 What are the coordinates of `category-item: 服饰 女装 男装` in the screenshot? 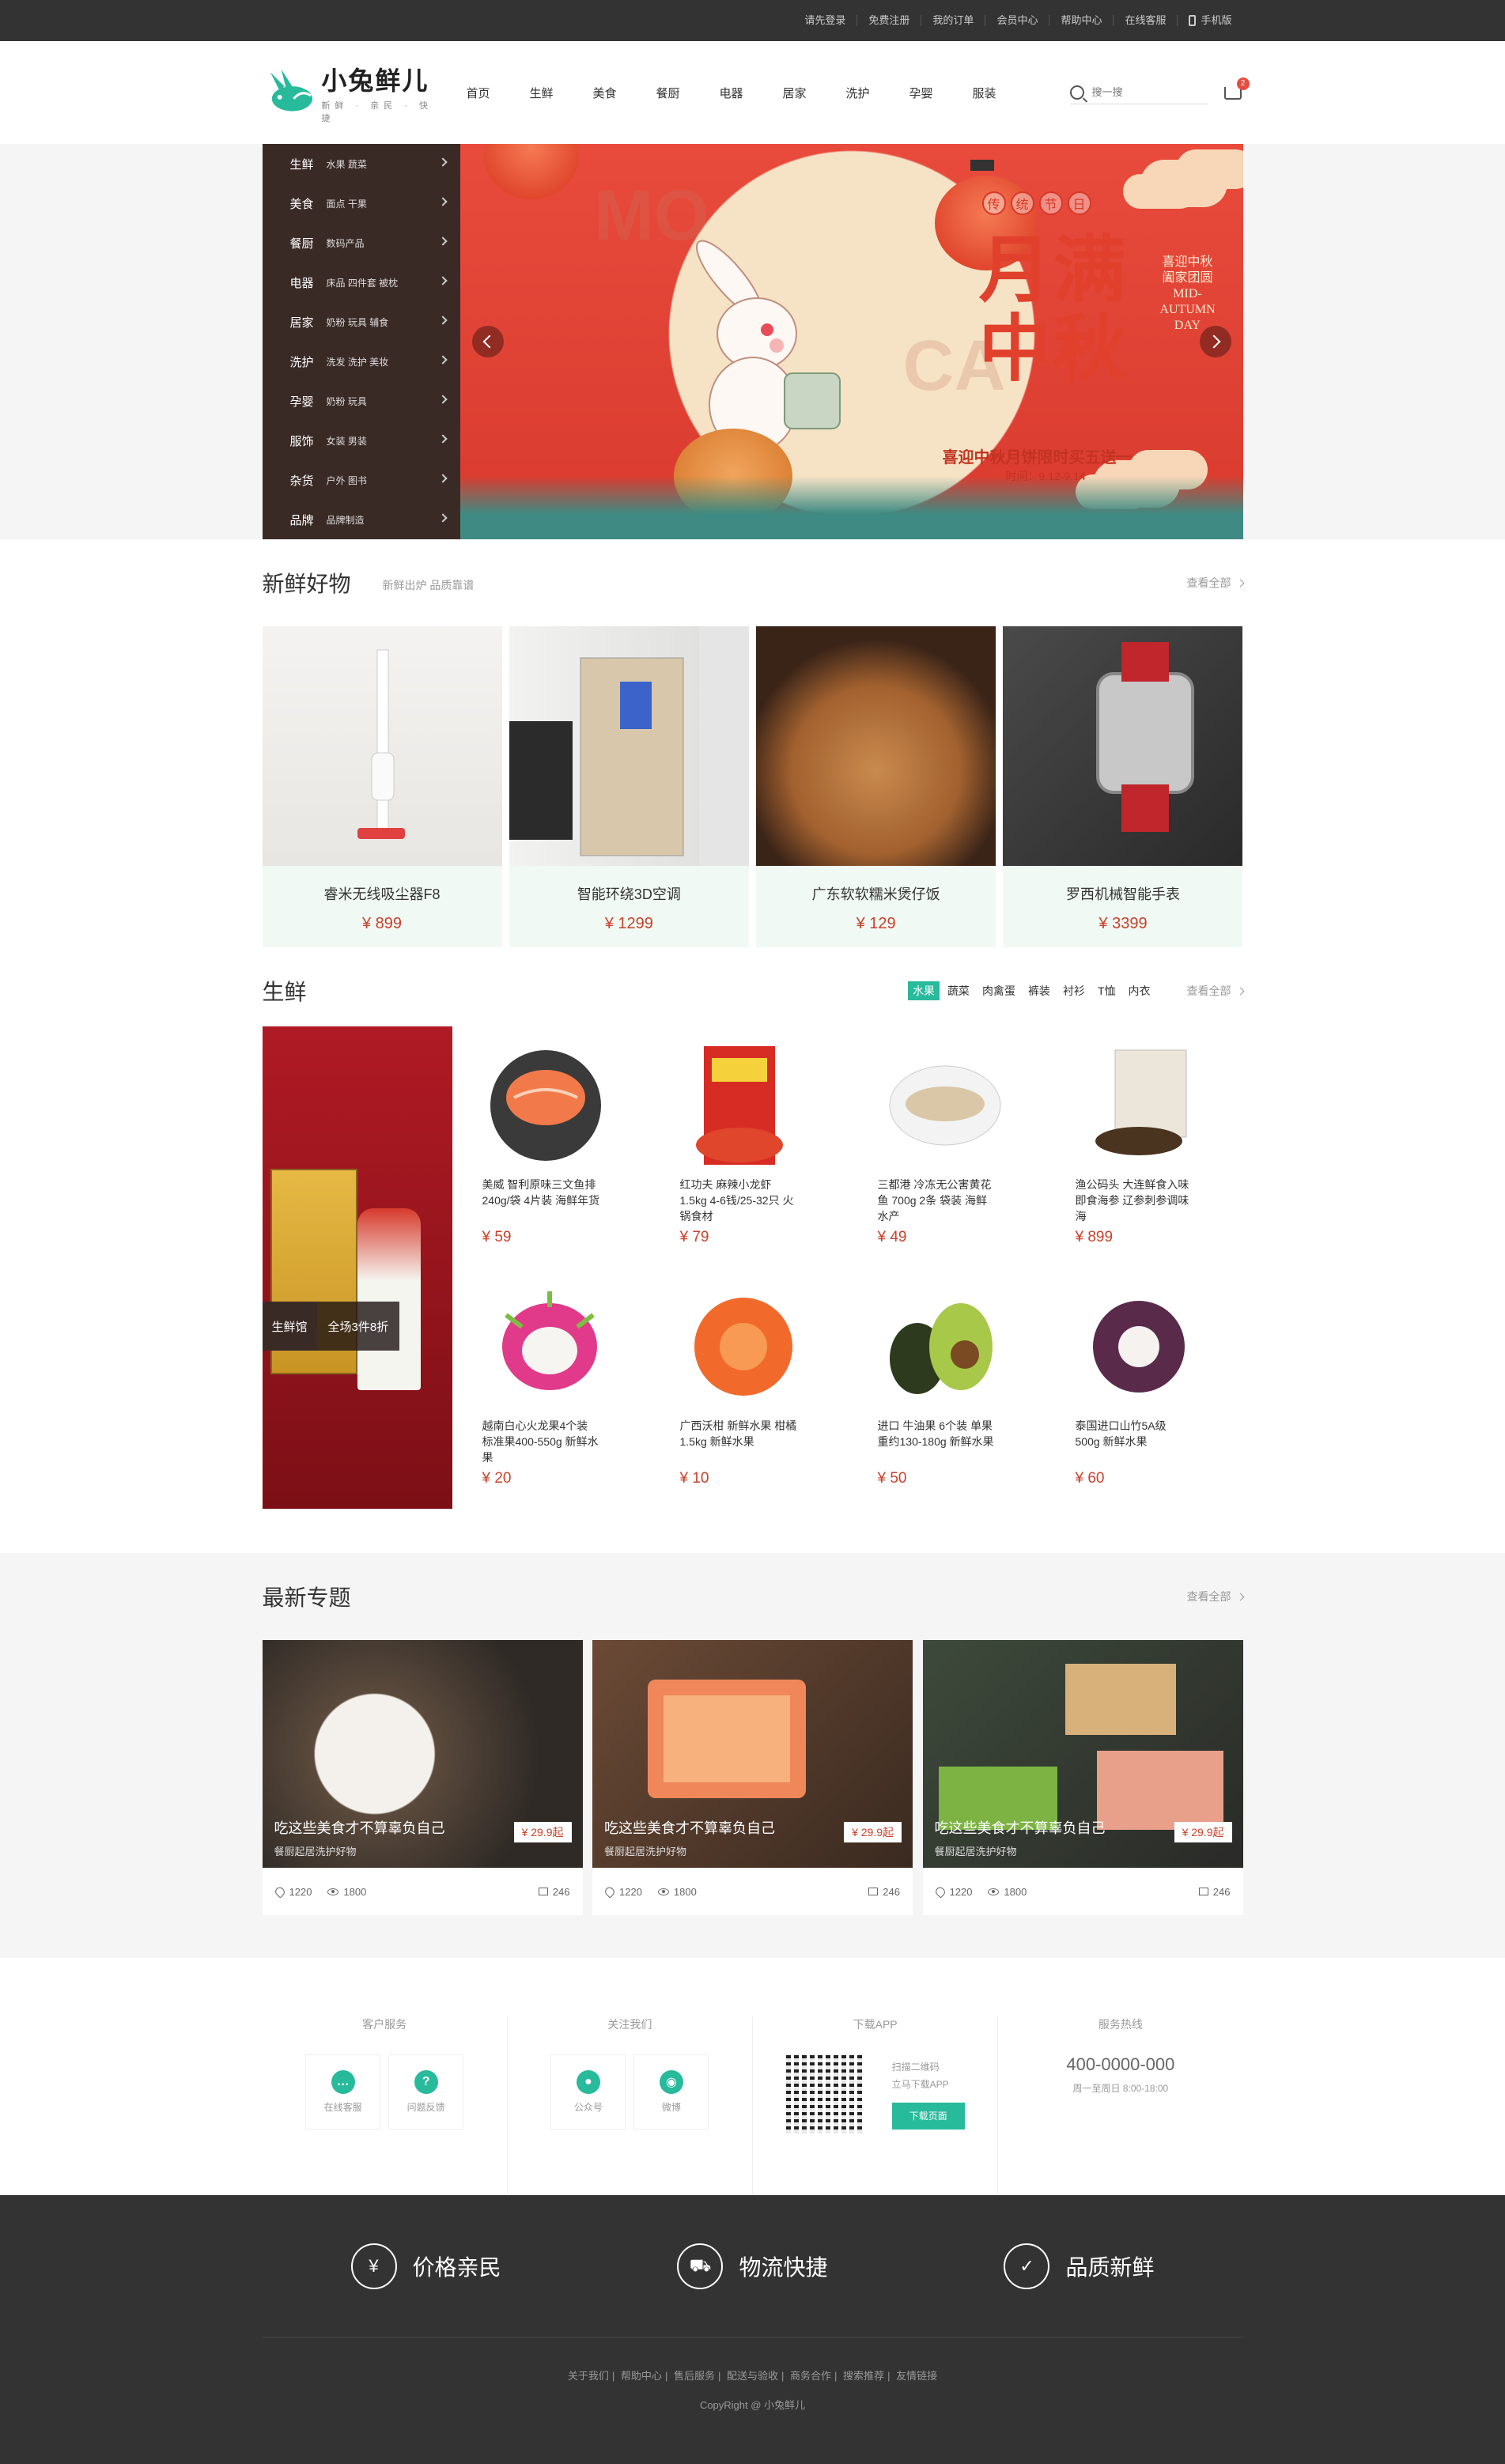 It's located at (361, 440).